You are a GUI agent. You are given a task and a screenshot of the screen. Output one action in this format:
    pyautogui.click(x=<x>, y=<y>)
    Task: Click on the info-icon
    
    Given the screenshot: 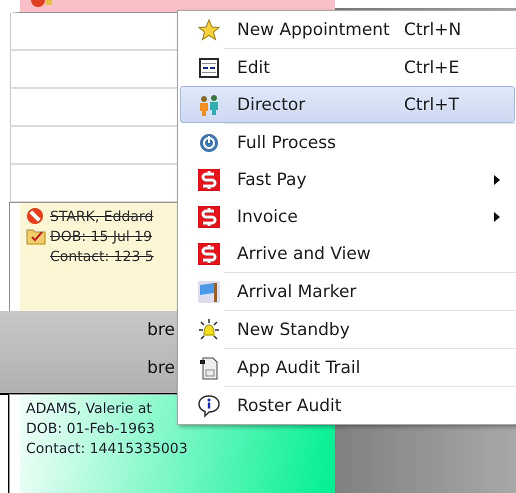 What is the action you would take?
    pyautogui.click(x=209, y=406)
    